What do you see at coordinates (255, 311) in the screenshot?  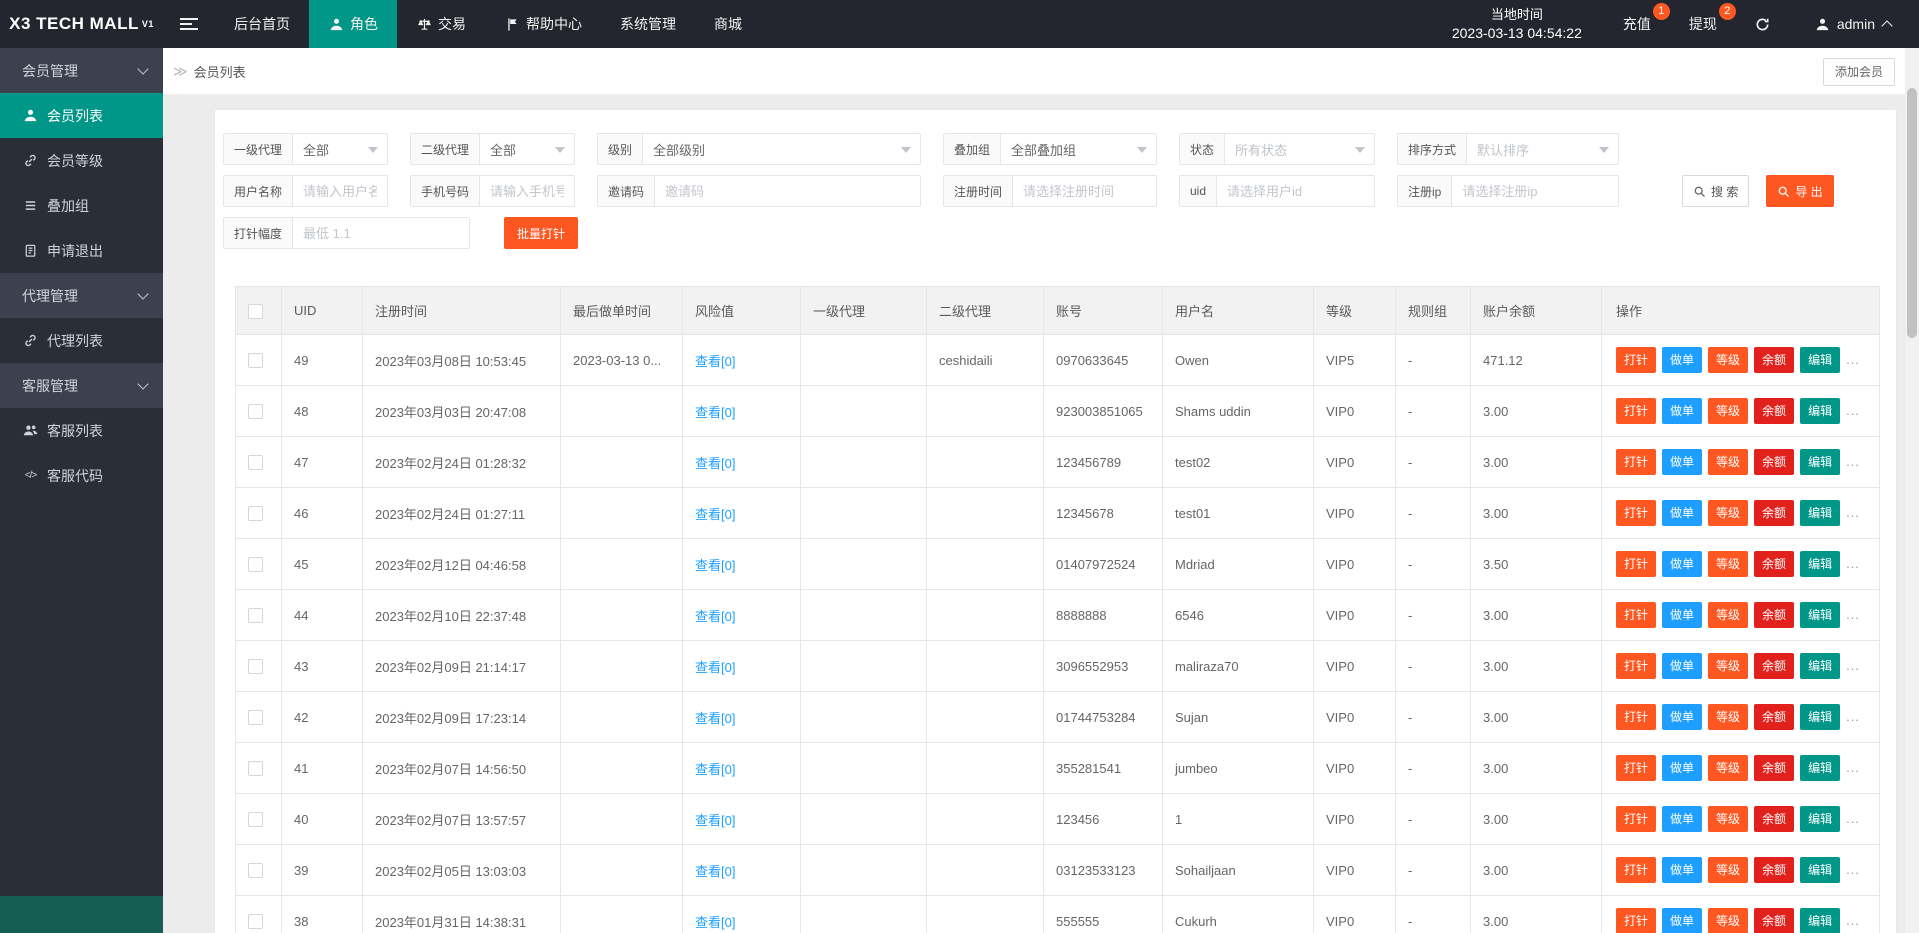 I see `select-all-checkbox` at bounding box center [255, 311].